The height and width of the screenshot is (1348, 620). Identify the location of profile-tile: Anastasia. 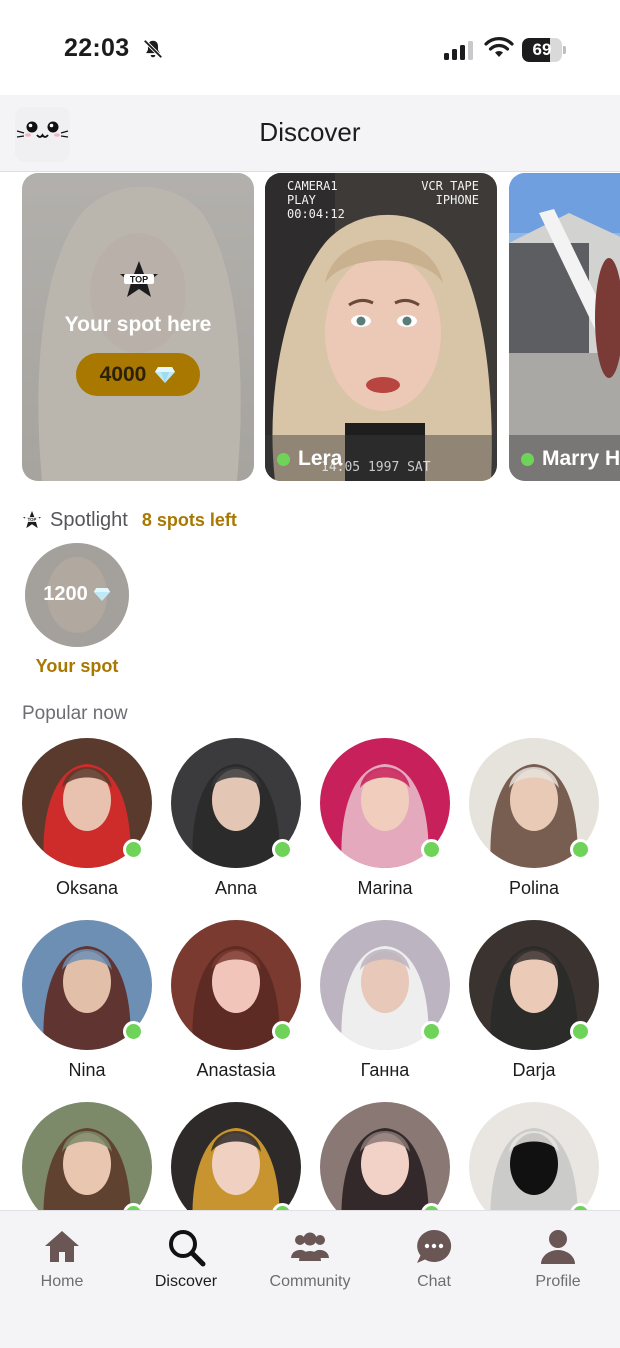
(238, 1005).